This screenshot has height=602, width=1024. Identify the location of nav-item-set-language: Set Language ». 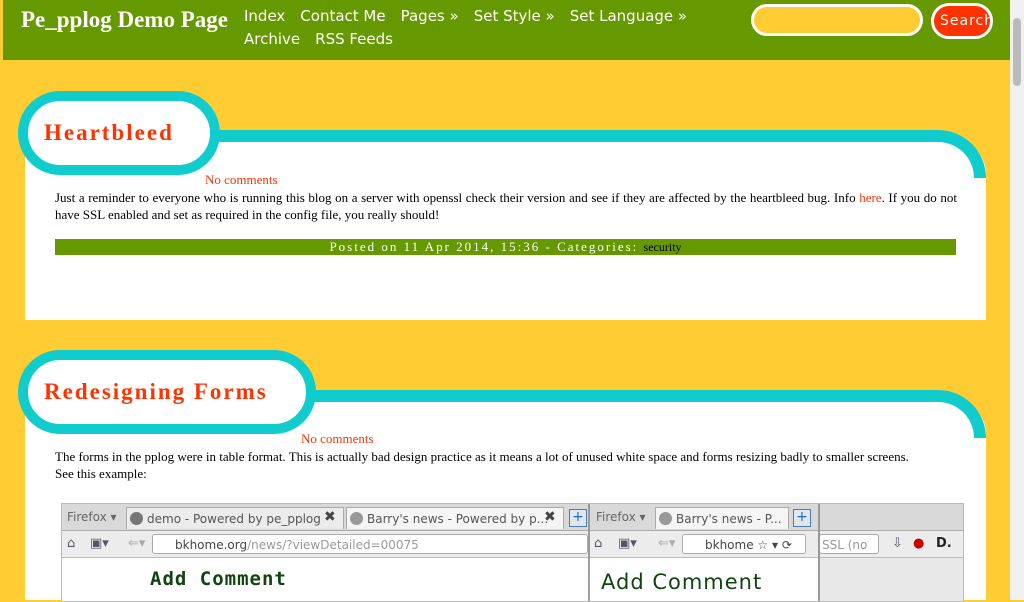
(628, 16).